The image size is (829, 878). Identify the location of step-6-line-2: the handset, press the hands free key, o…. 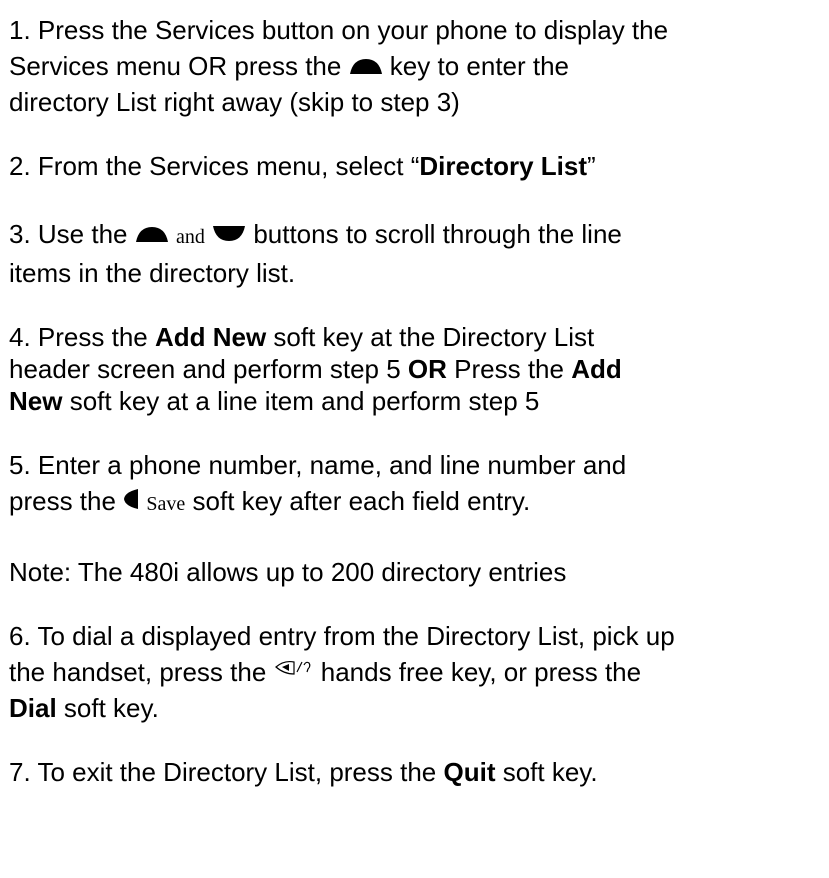
(419, 672).